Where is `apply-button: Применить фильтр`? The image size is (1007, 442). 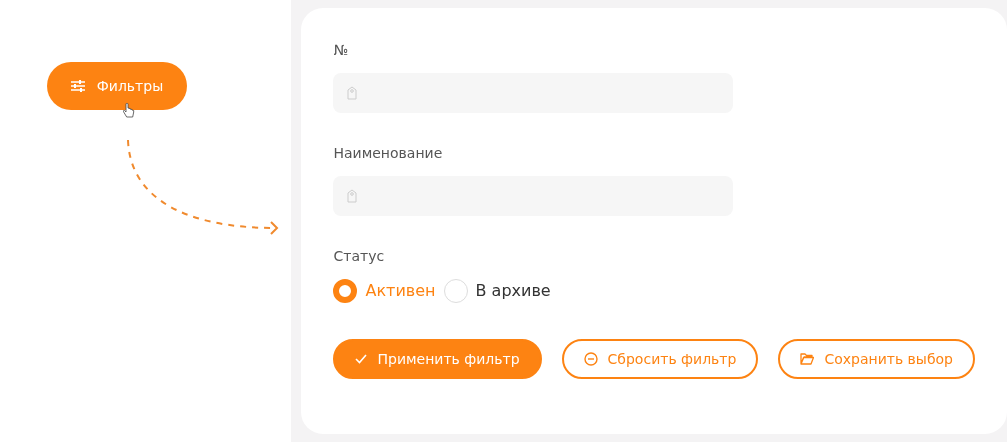 apply-button: Применить фильтр is located at coordinates (437, 359).